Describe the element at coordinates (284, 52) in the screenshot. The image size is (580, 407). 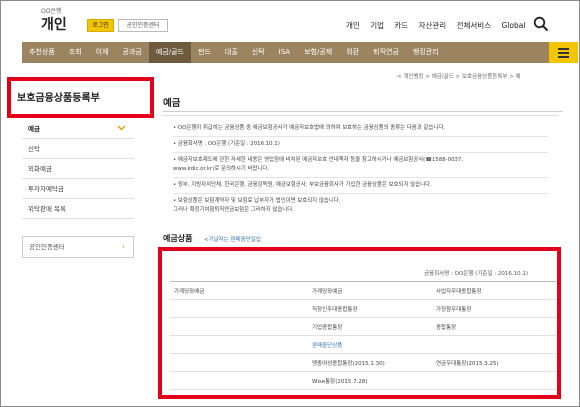
I see `nav-item-isa: ISA` at that location.